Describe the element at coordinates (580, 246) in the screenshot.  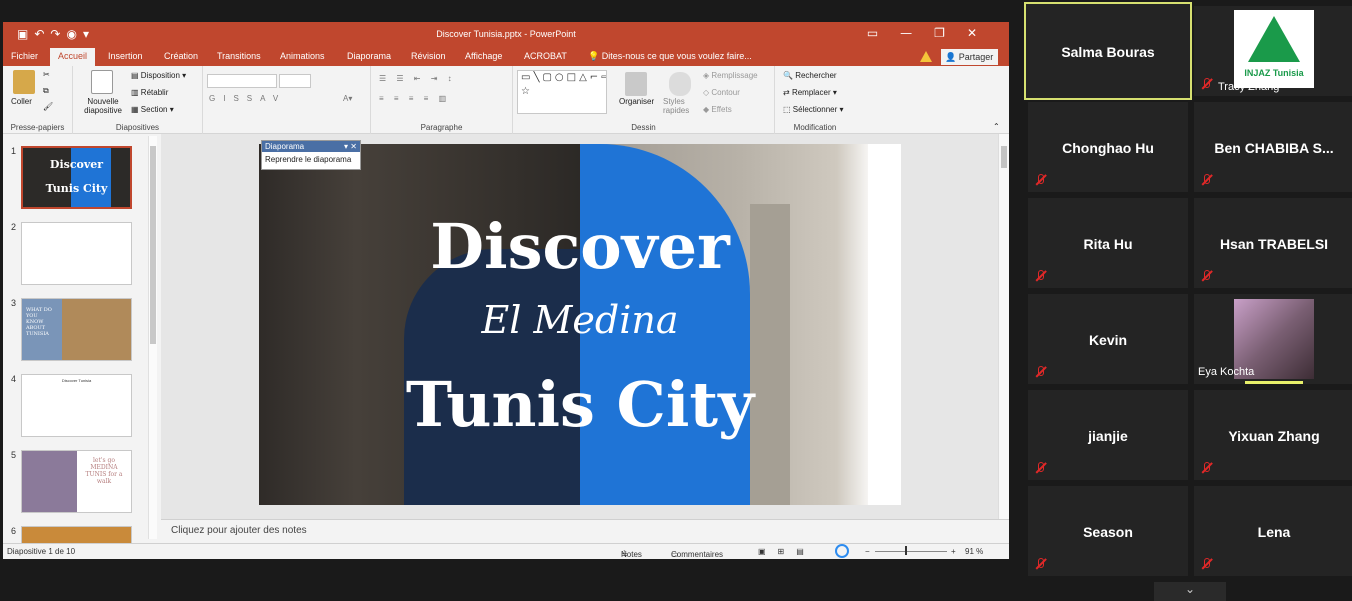
I see `slide-title-line1: Discover` at that location.